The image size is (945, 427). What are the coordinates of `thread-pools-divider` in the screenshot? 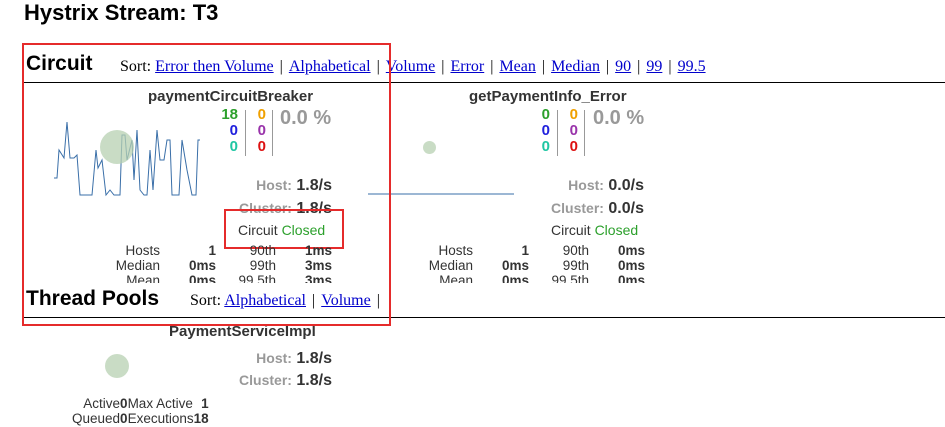 It's located at (484, 317).